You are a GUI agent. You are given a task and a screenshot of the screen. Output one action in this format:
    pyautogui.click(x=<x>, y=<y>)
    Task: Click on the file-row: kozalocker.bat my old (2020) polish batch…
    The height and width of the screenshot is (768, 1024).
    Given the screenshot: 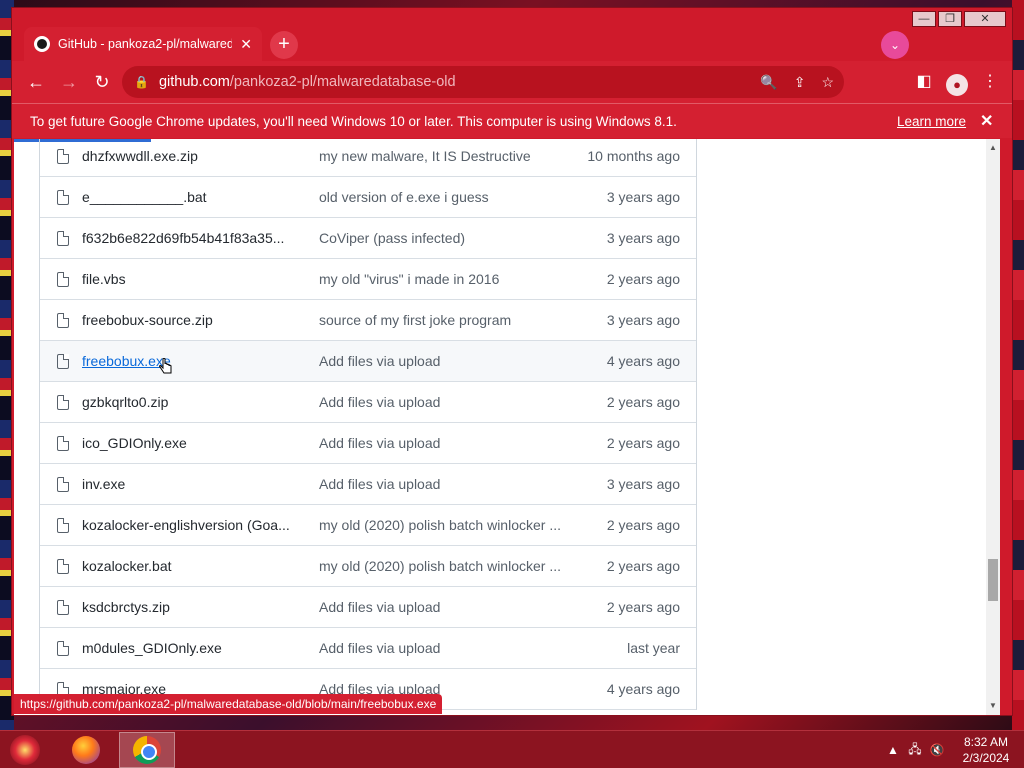 What is the action you would take?
    pyautogui.click(x=368, y=566)
    